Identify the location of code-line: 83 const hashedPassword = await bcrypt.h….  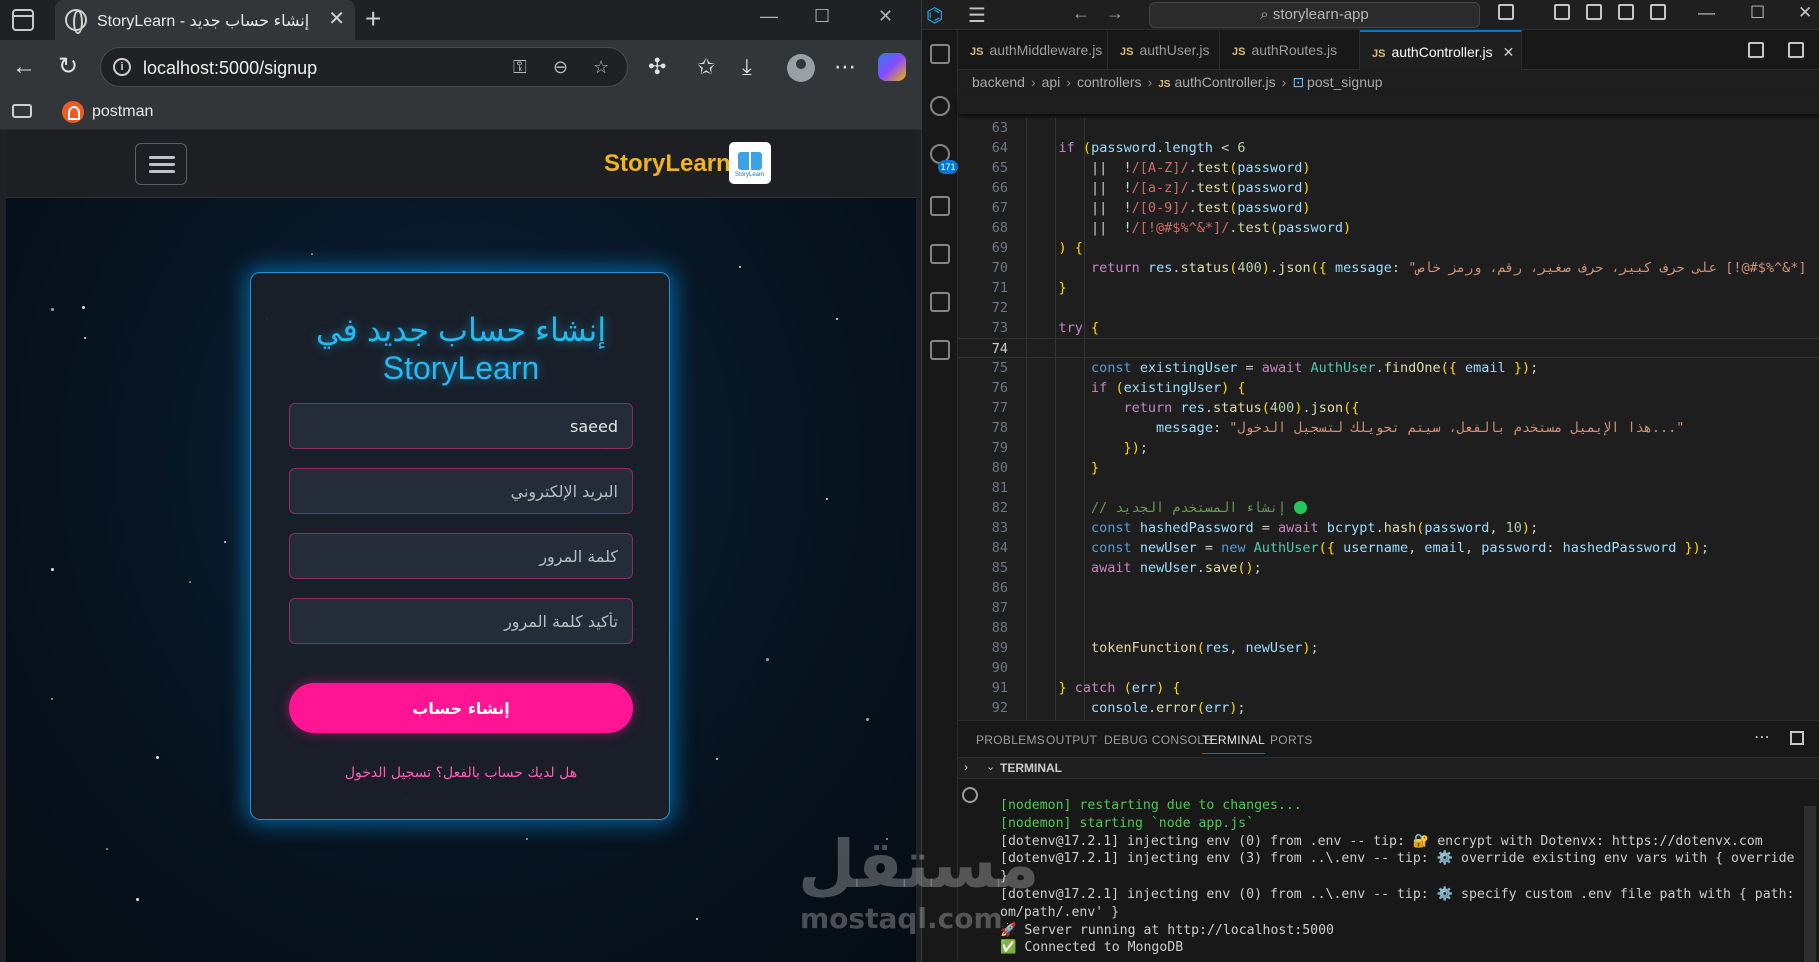
(1388, 528).